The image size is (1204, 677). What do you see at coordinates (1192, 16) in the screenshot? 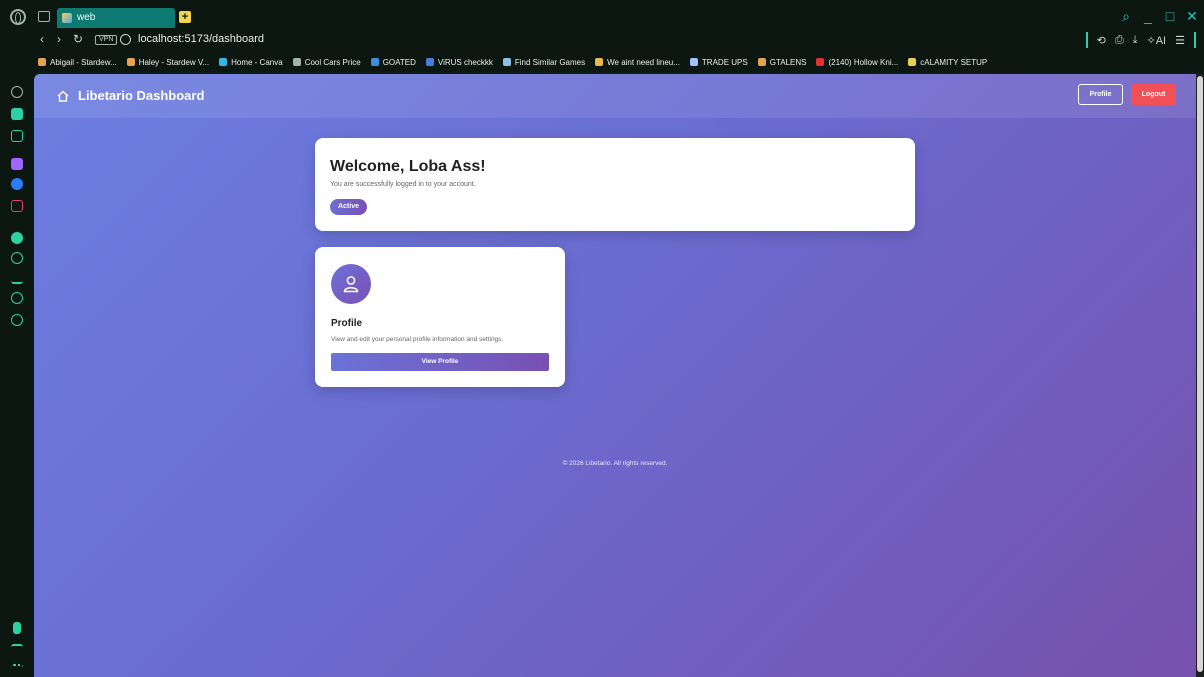
I see `close-icon: ✕` at bounding box center [1192, 16].